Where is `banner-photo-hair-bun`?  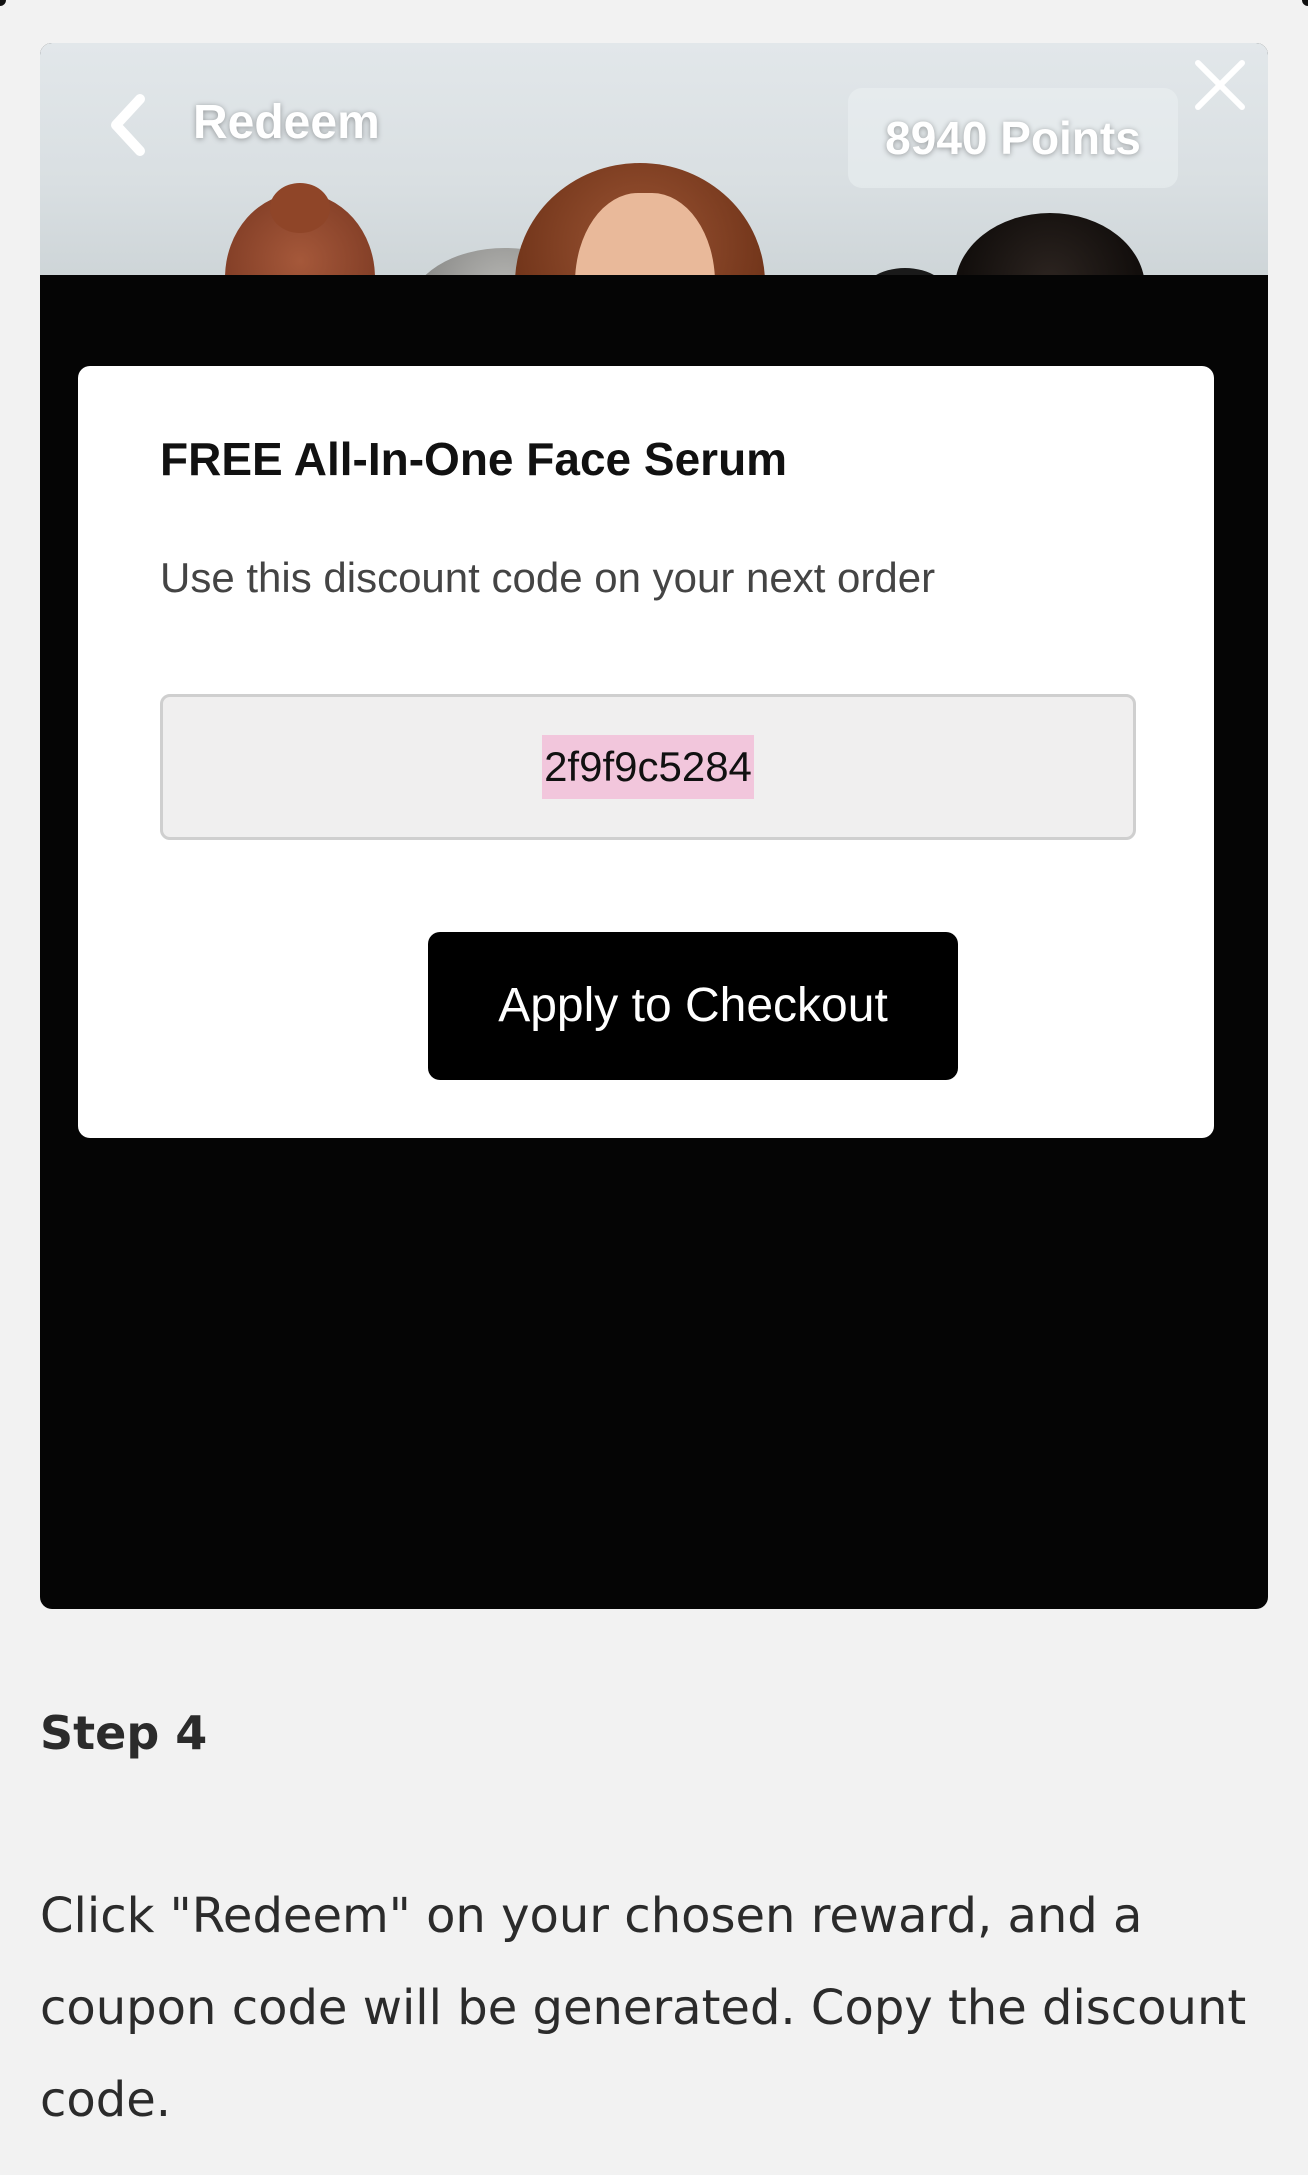 banner-photo-hair-bun is located at coordinates (300, 208).